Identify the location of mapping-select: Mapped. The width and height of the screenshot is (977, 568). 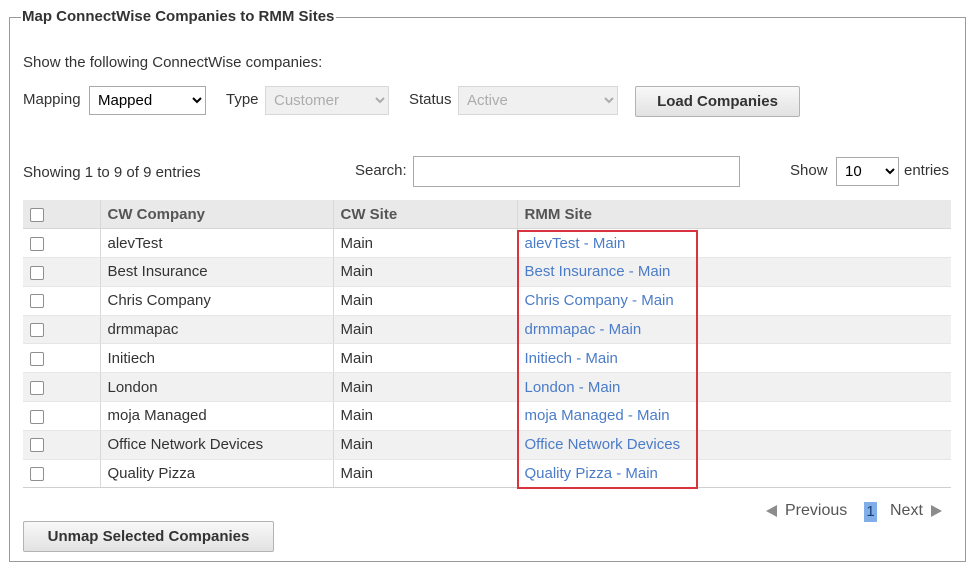
(147, 100).